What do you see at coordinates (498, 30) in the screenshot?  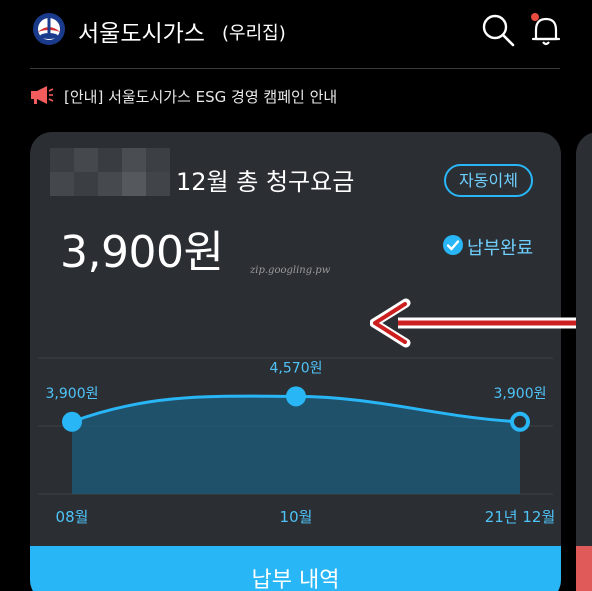 I see `search-icon` at bounding box center [498, 30].